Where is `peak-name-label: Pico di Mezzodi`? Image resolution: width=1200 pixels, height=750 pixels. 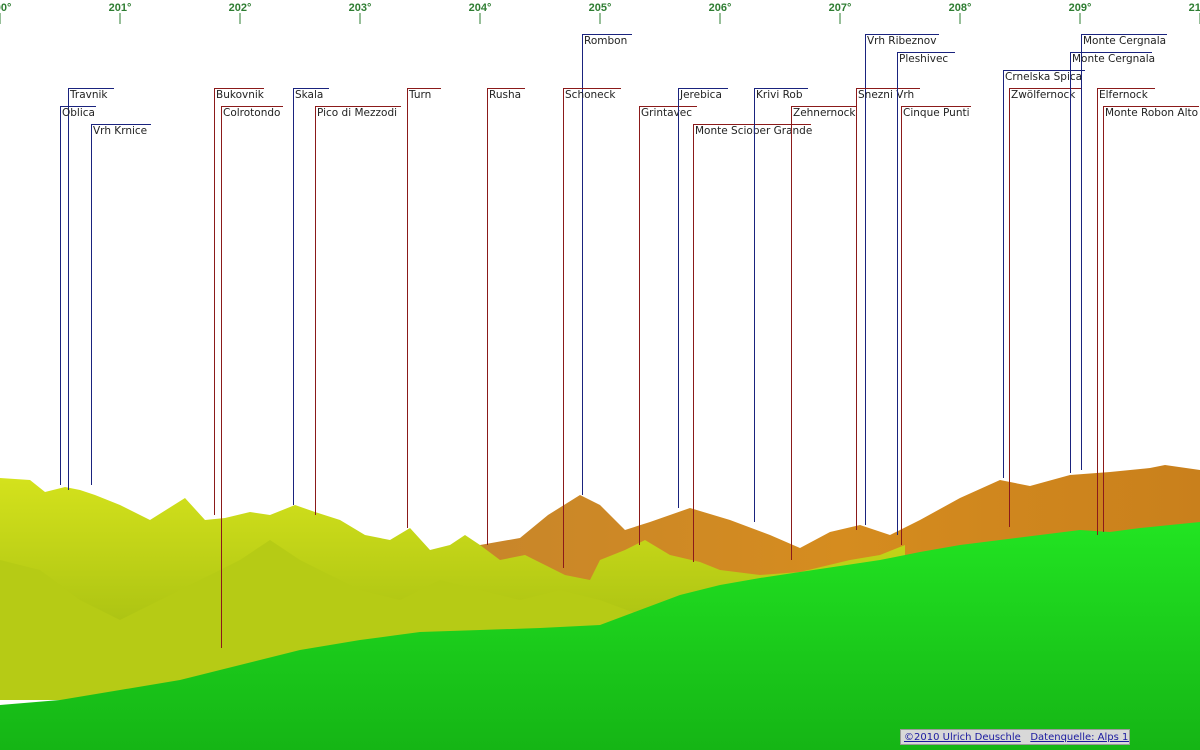
peak-name-label: Pico di Mezzodi is located at coordinates (357, 113).